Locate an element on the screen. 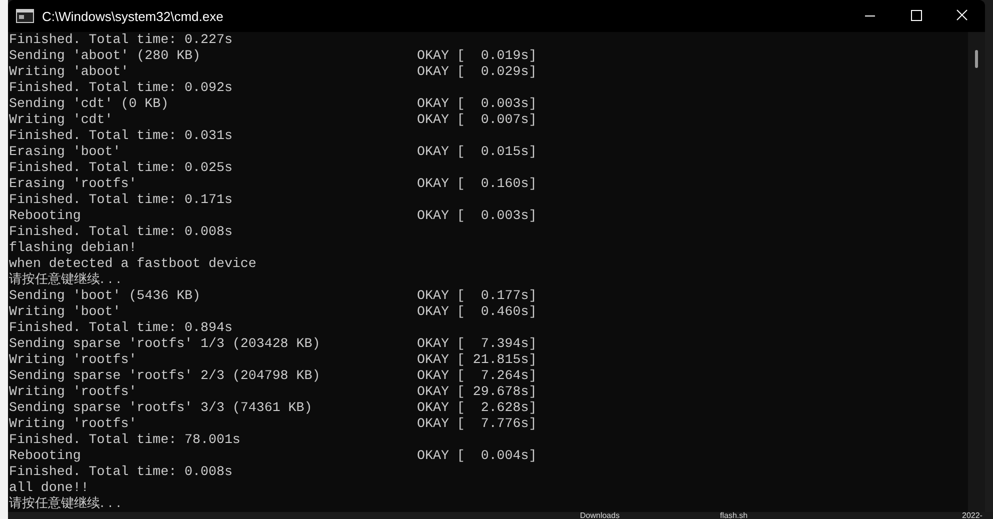  console-line: Sending sparse 'rootfs' 2/3 (204798 KB) is located at coordinates (165, 376).